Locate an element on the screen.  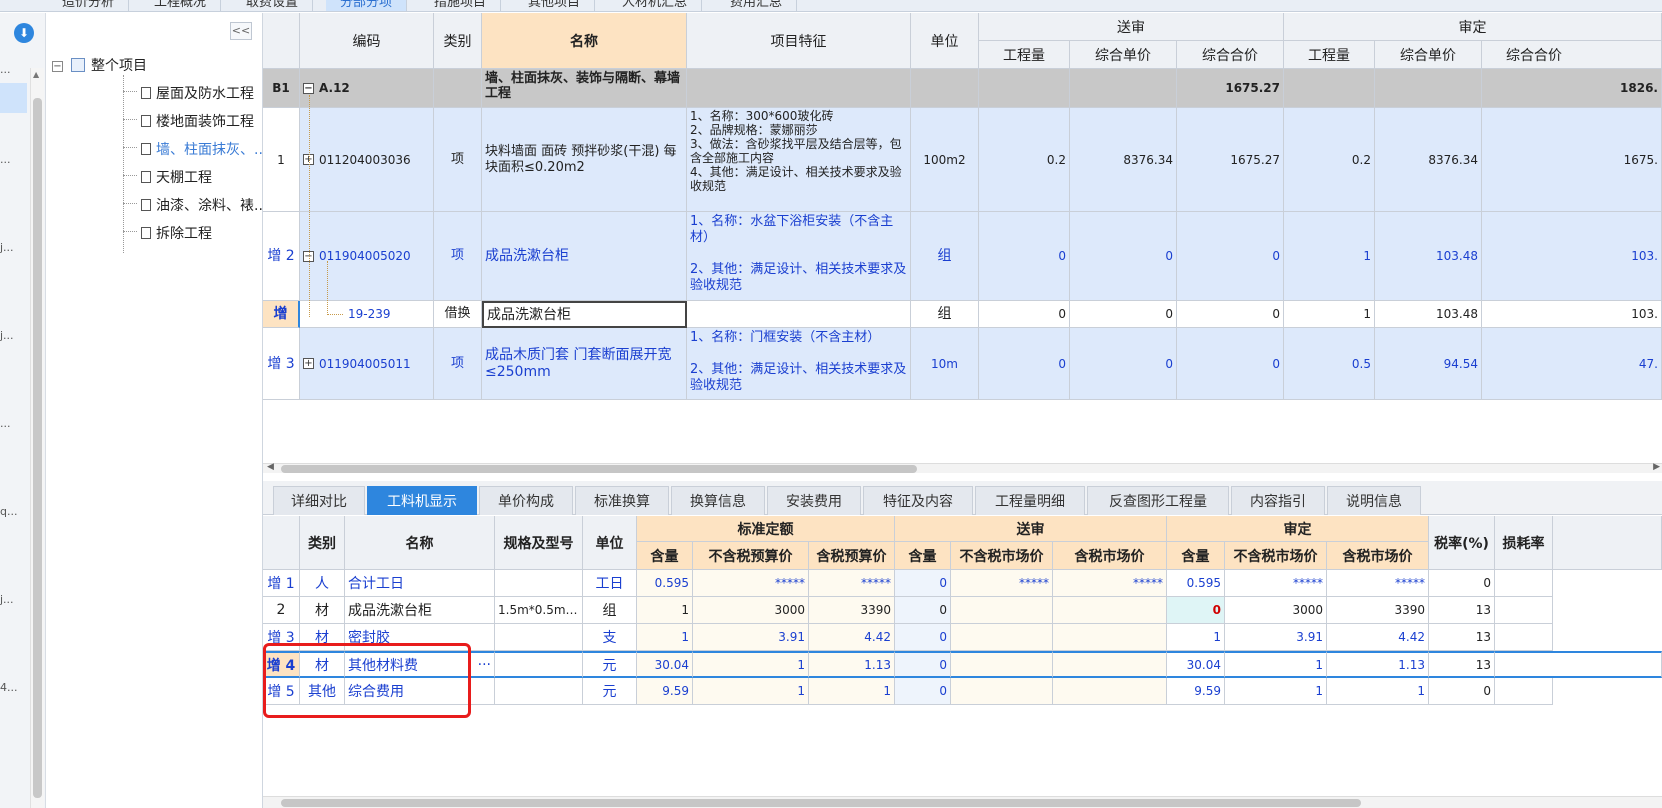
sent-price-cell: 0 is located at coordinates (1123, 256).